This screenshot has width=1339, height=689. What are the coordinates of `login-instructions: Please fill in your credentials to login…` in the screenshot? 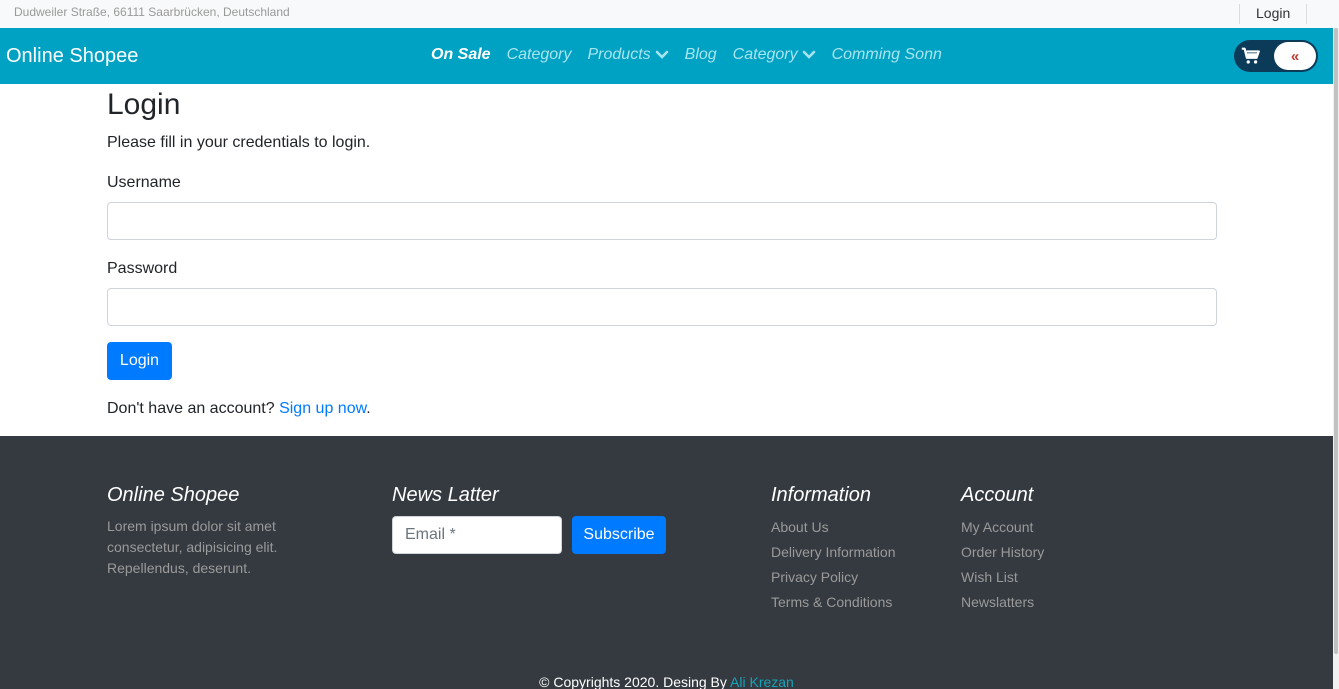 It's located at (239, 142).